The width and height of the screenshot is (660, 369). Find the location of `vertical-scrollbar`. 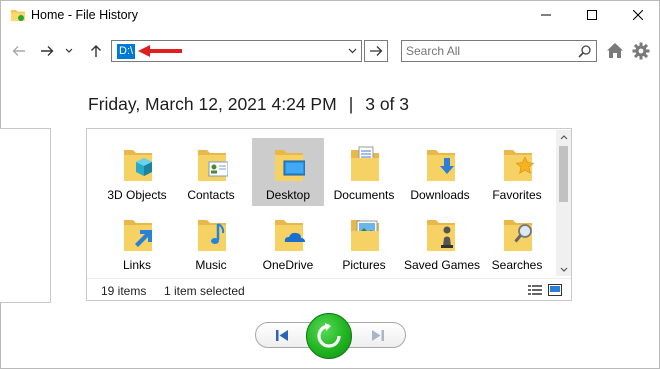

vertical-scrollbar is located at coordinates (563, 203).